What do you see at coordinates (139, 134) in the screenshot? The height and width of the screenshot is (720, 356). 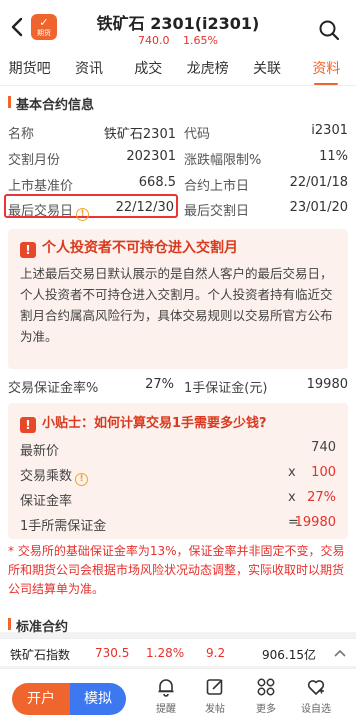 I see `value-name: 铁矿石2301` at bounding box center [139, 134].